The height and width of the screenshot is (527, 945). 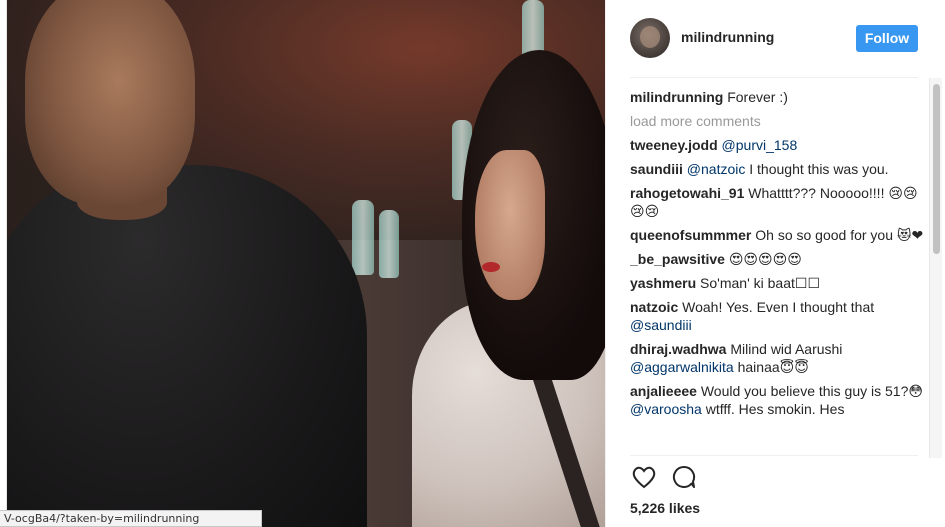 I want to click on likes-count: 5,226 likes, so click(x=665, y=508).